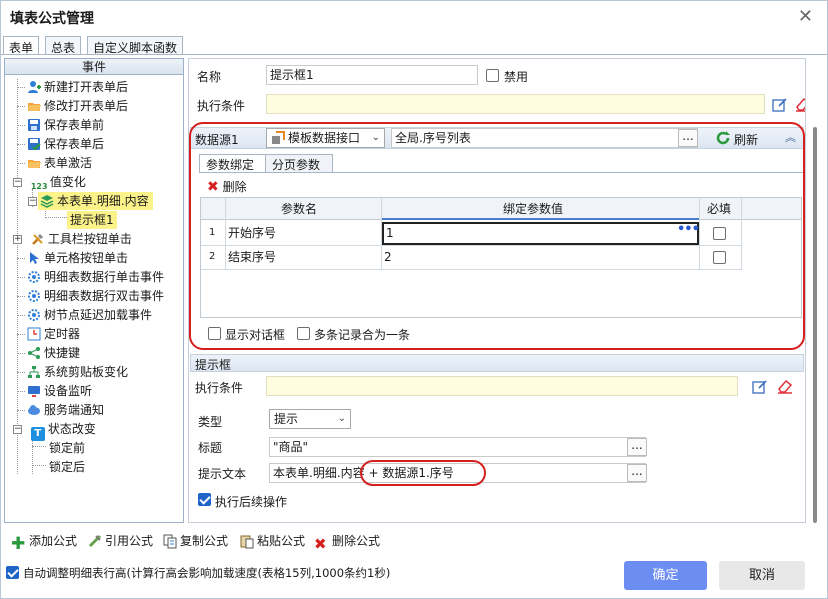 Image resolution: width=828 pixels, height=599 pixels. What do you see at coordinates (790, 137) in the screenshot?
I see `collapse-up-icon: ︽` at bounding box center [790, 137].